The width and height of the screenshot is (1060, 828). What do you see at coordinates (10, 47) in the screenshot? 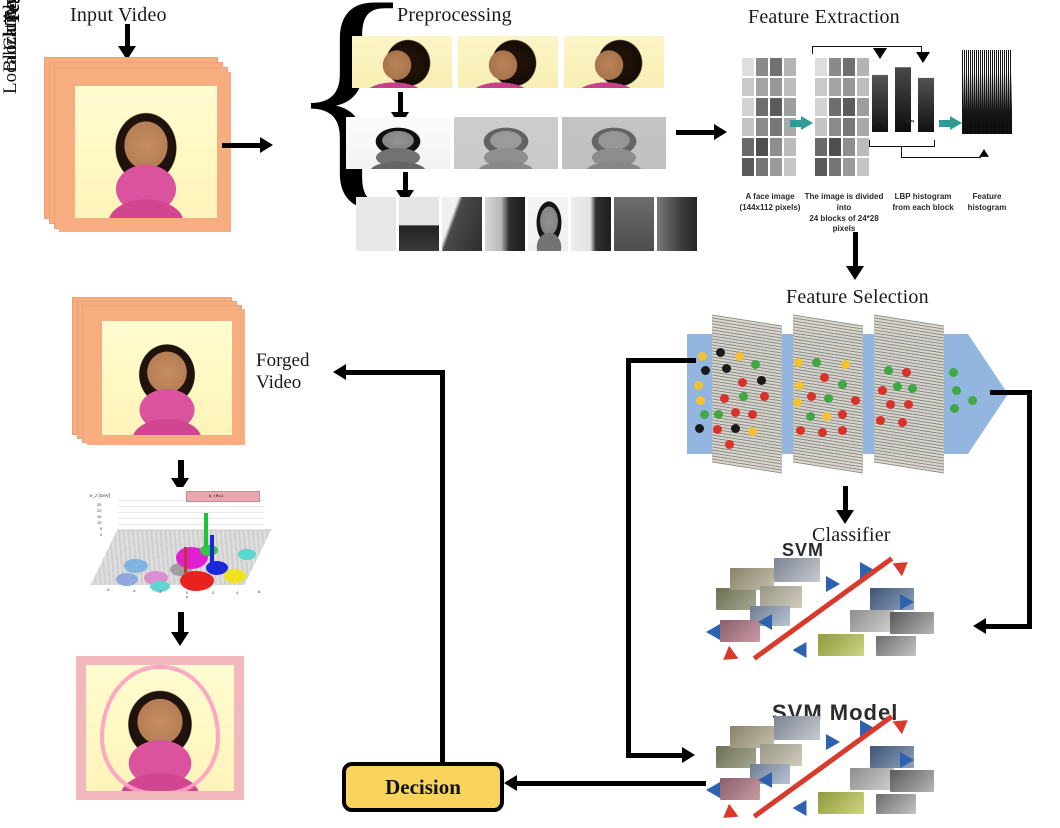
I see `label-localization: Localization` at bounding box center [10, 47].